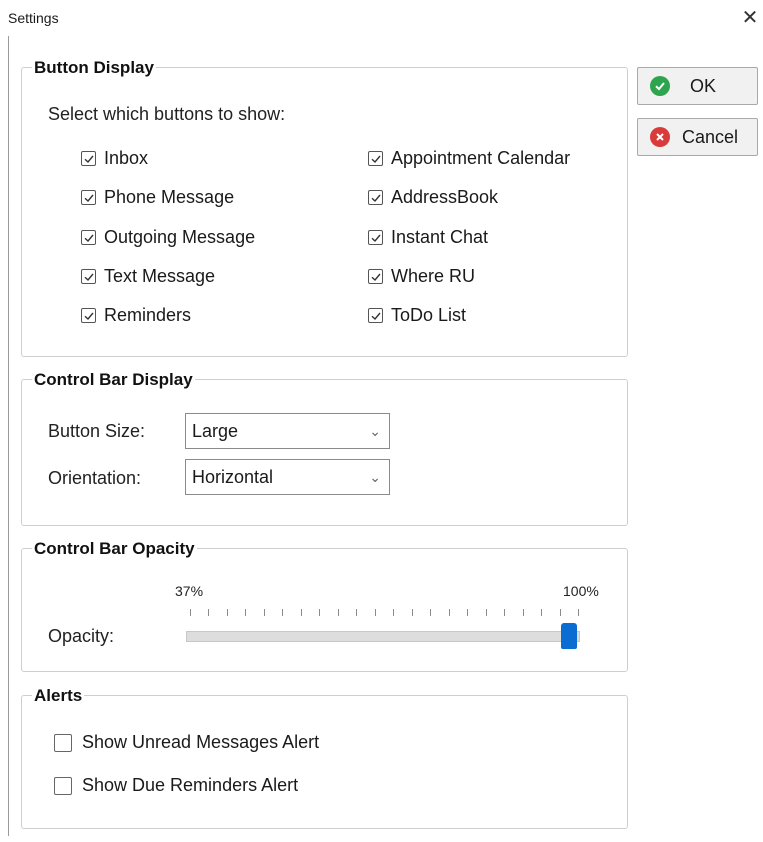 Image resolution: width=763 pixels, height=842 pixels. What do you see at coordinates (97, 431) in the screenshot?
I see `button-size-label: Button Size:` at bounding box center [97, 431].